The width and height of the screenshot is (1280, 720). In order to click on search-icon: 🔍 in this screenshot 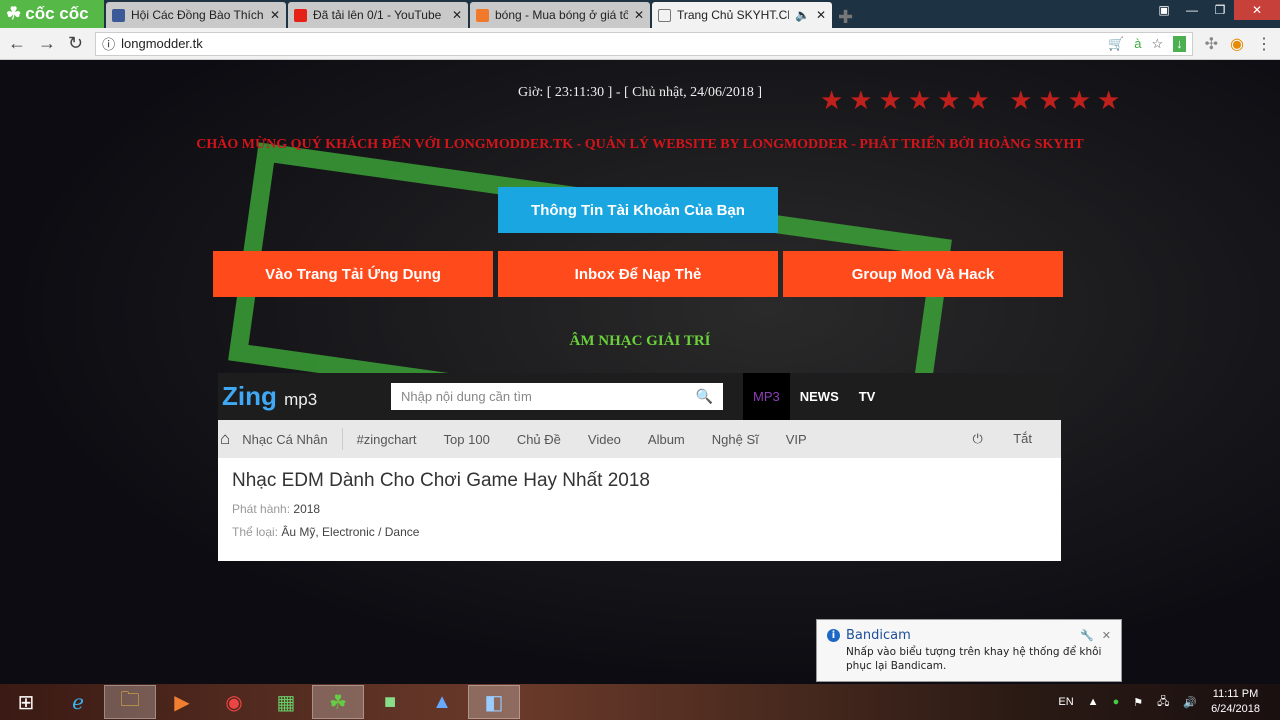, I will do `click(704, 396)`.